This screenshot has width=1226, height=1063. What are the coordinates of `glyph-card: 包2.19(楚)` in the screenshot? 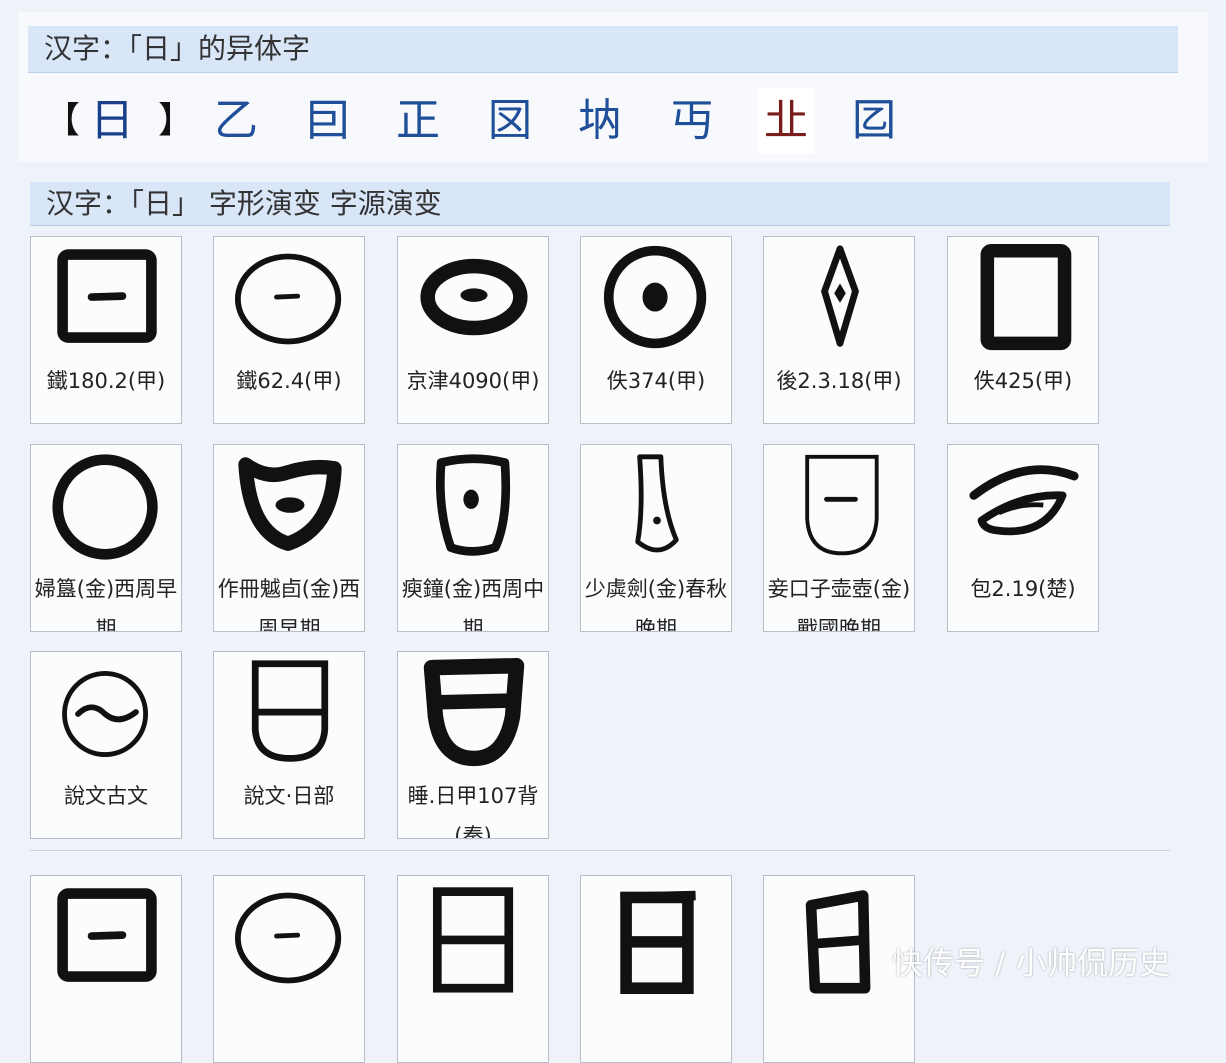 It's located at (1023, 538).